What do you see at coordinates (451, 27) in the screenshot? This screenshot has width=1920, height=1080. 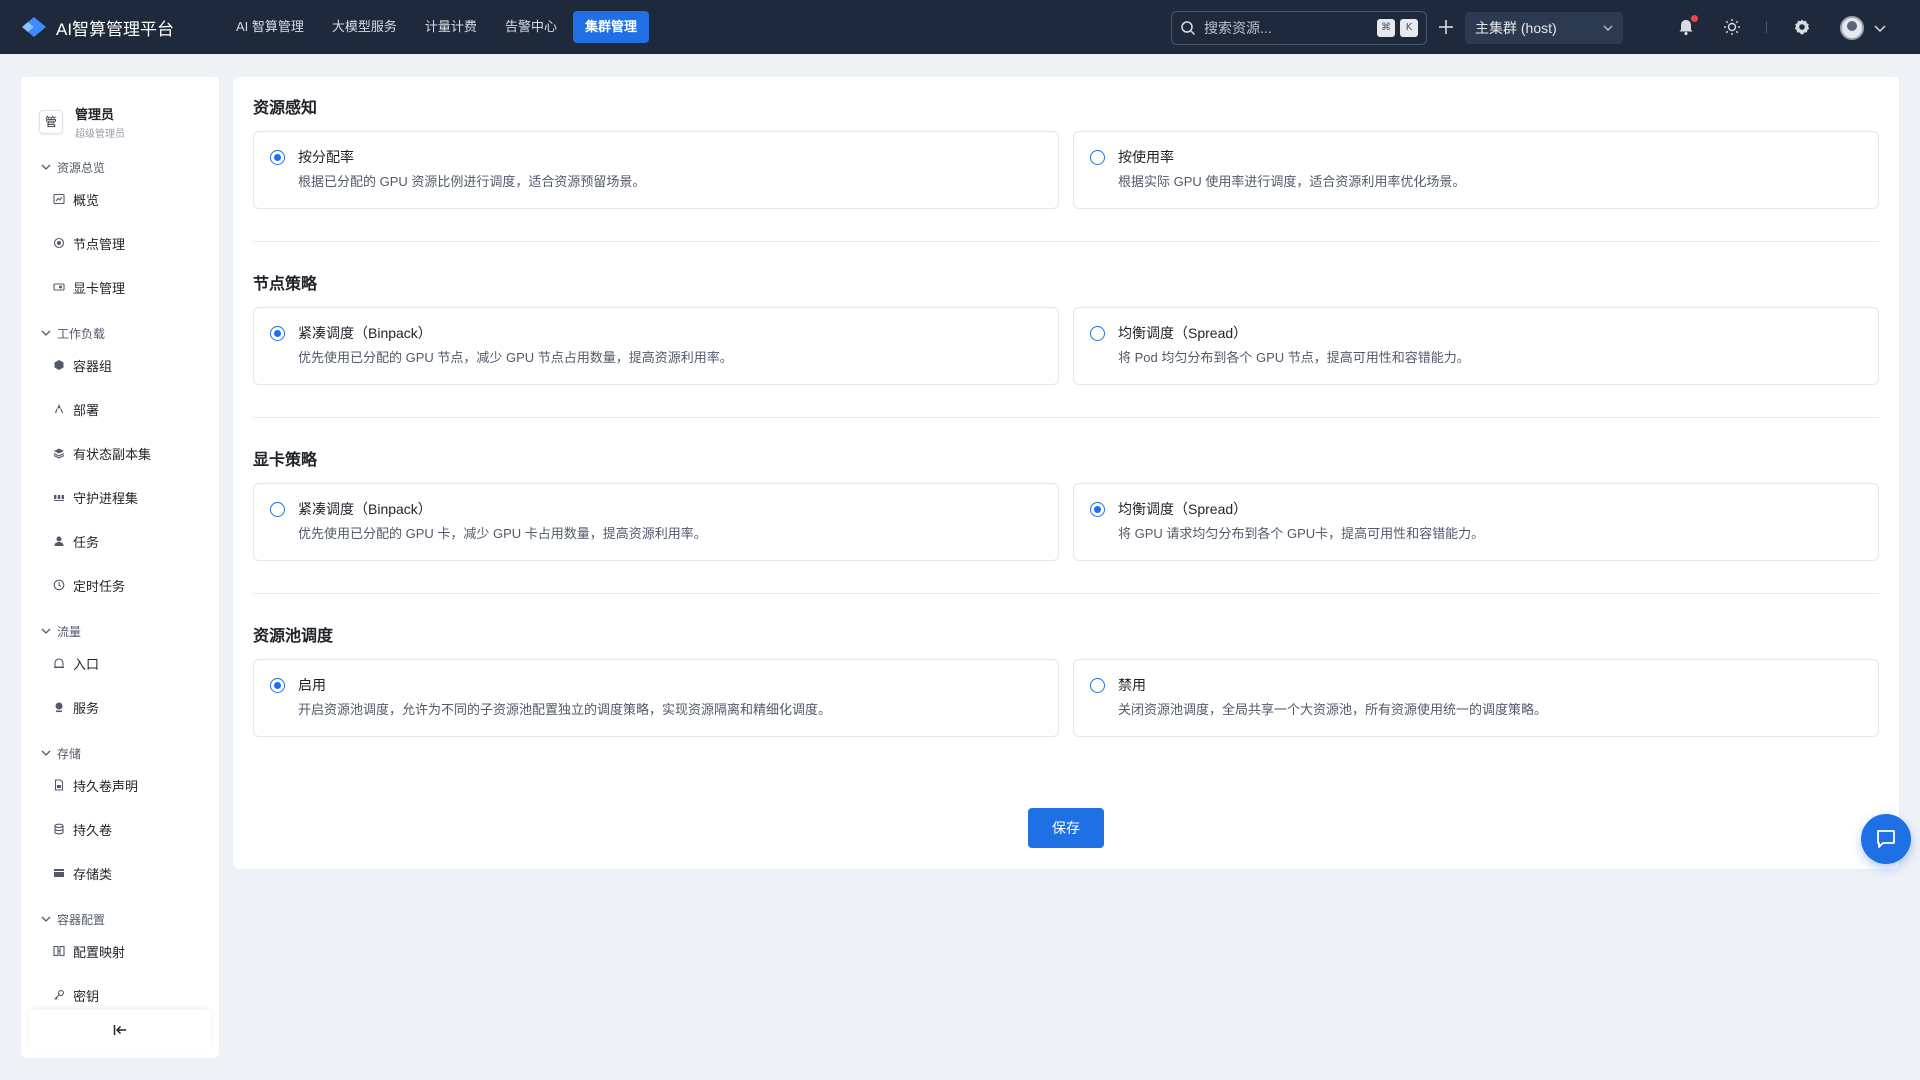 I see `nav-item-billing: 计量计费` at bounding box center [451, 27].